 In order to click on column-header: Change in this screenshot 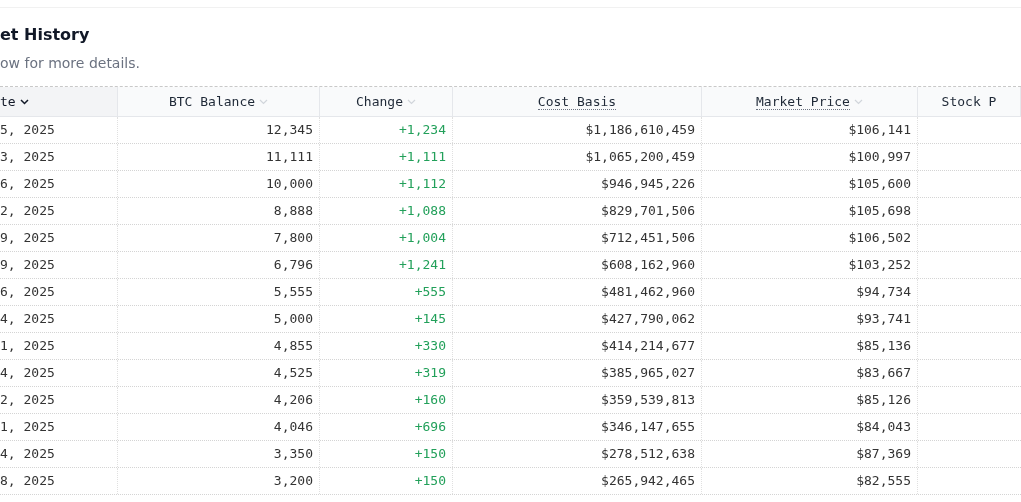, I will do `click(386, 101)`.